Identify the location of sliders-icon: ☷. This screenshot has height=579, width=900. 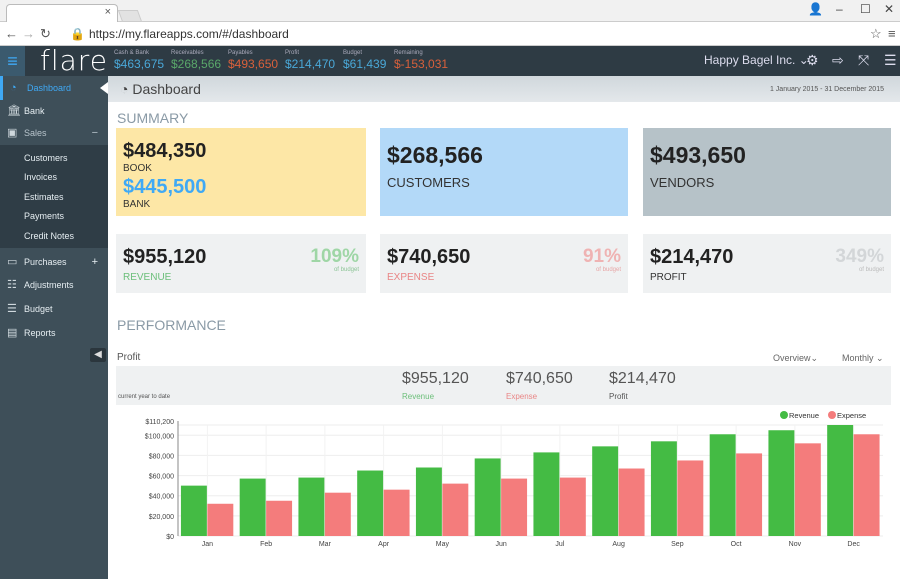
(12, 285).